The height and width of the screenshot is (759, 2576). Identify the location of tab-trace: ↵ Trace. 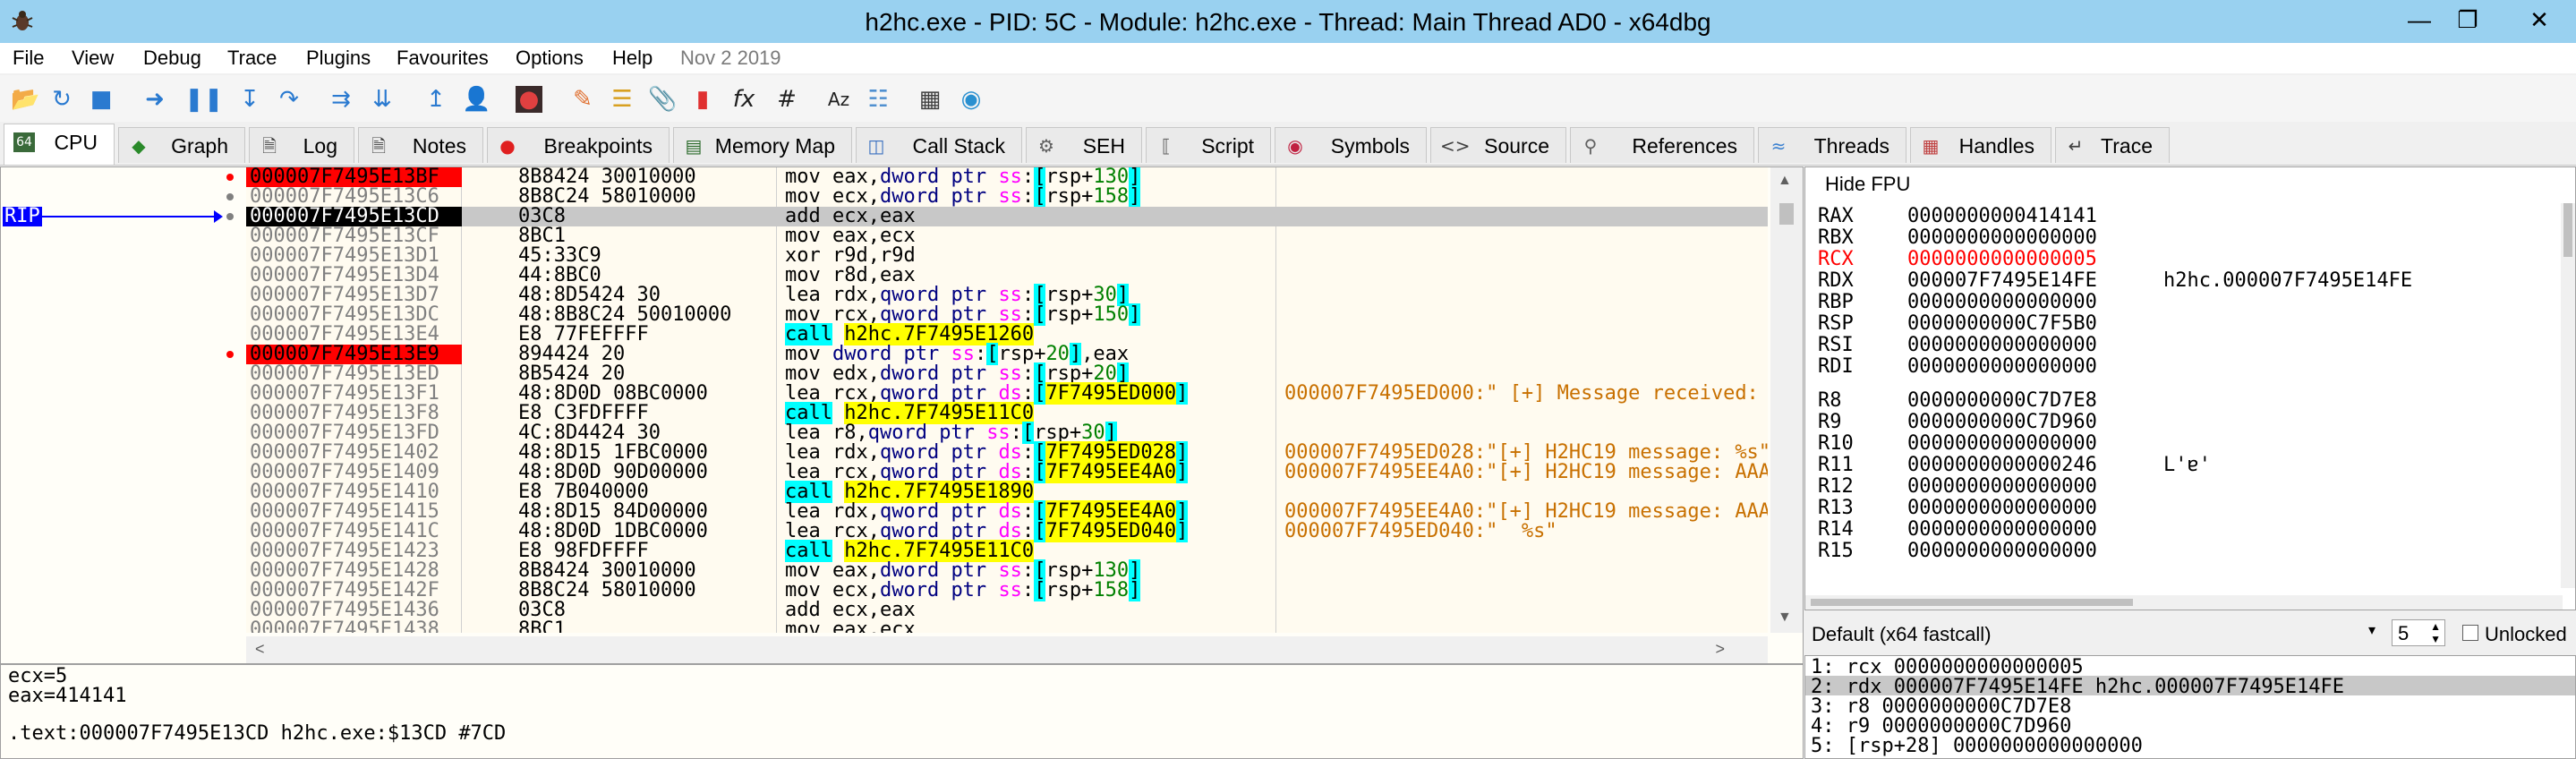
(2112, 145).